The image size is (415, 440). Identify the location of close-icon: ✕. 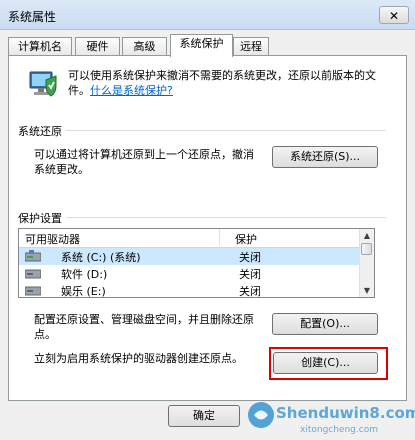
(394, 16).